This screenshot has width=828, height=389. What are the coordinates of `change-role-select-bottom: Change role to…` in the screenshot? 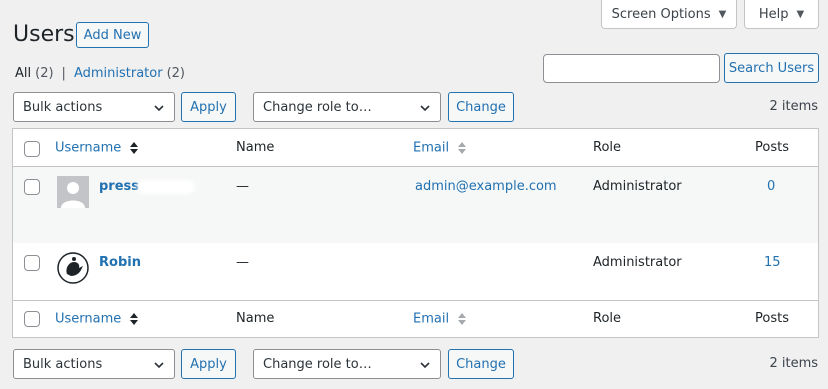 It's located at (347, 364).